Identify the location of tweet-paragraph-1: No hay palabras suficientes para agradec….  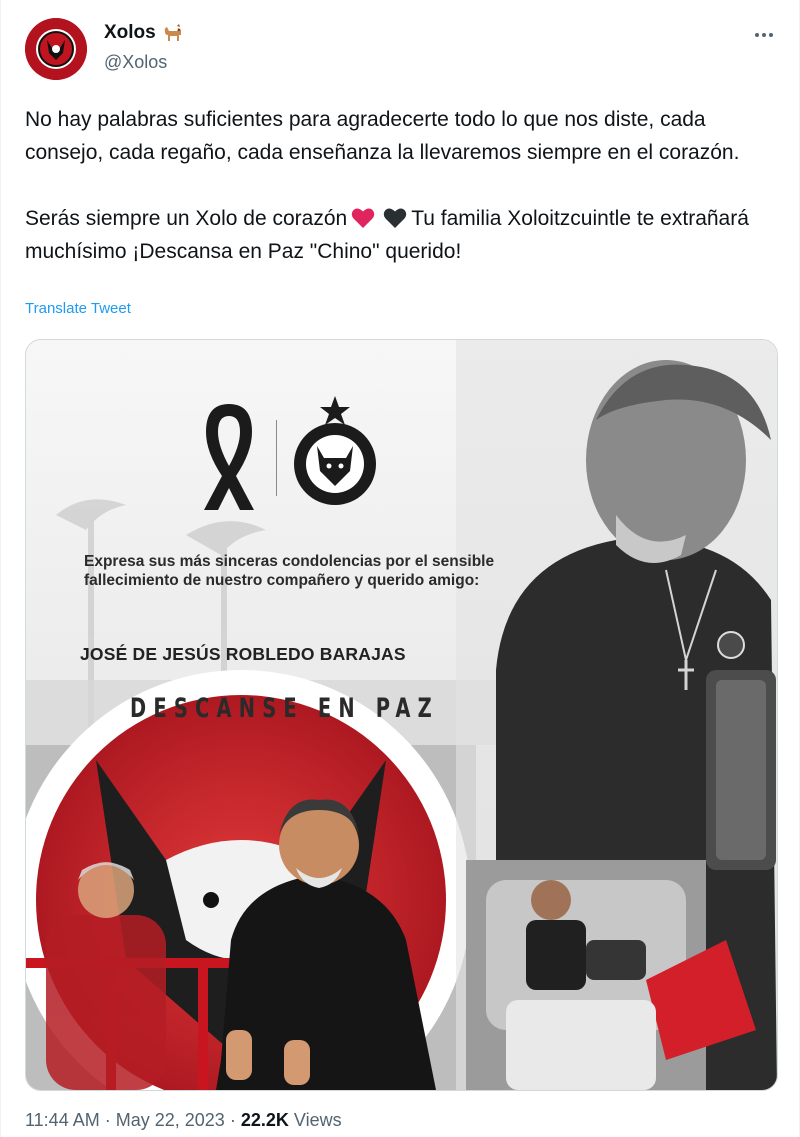
(382, 136).